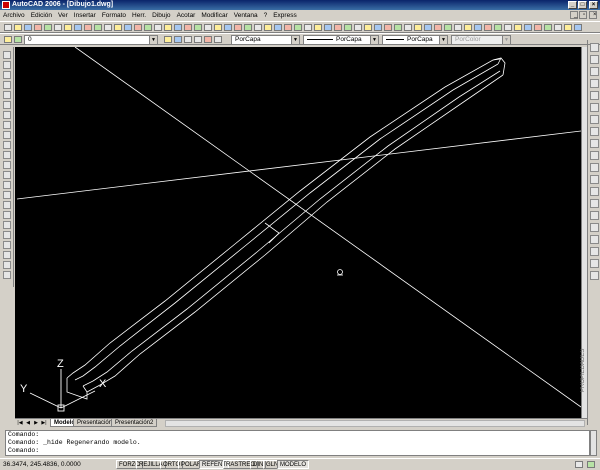  Describe the element at coordinates (481, 40) in the screenshot. I see `plotstyle-dropdown: PorColor ▼` at that location.